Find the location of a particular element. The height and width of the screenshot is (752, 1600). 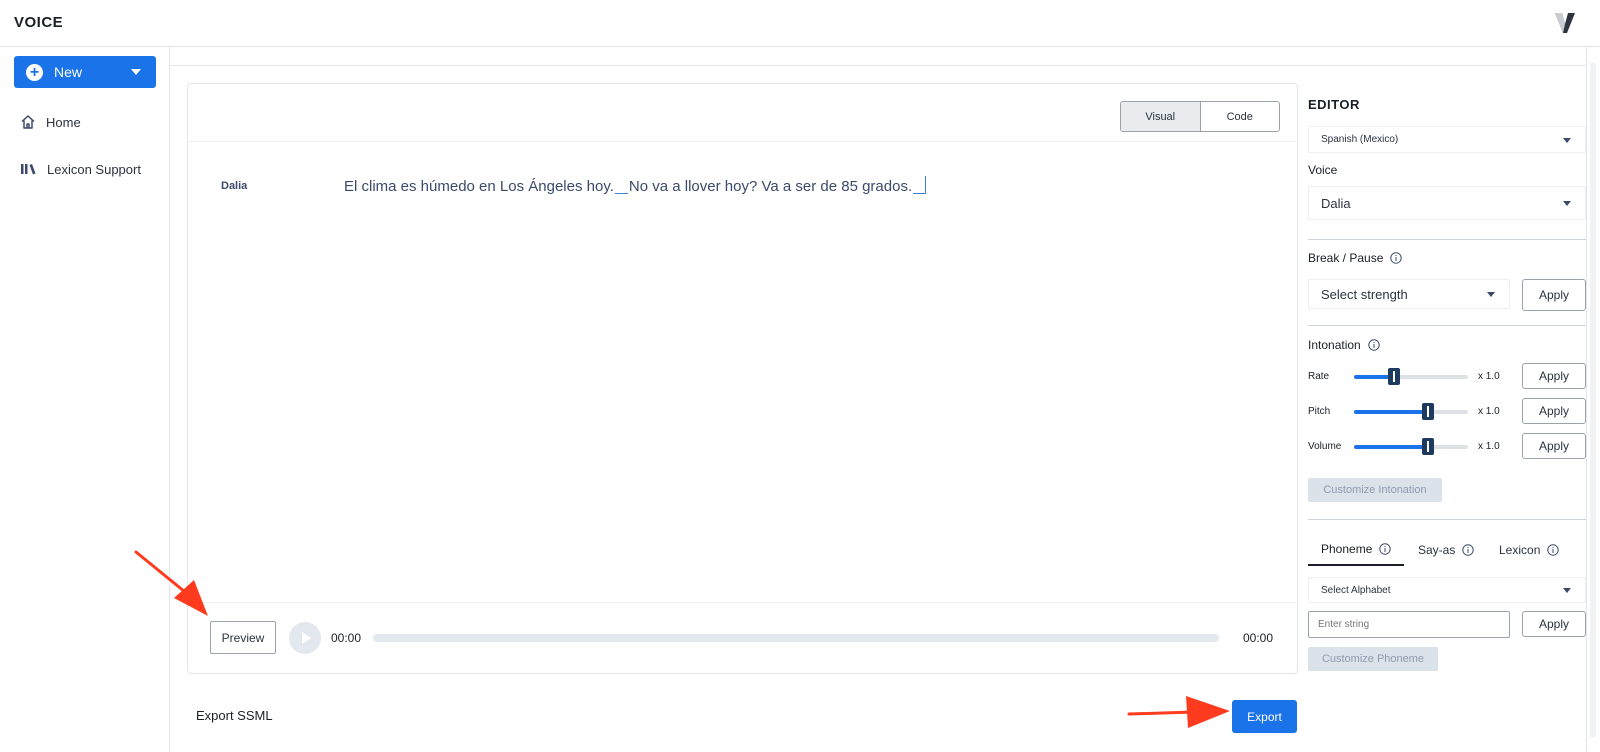

voice-label: Voice is located at coordinates (1323, 170).